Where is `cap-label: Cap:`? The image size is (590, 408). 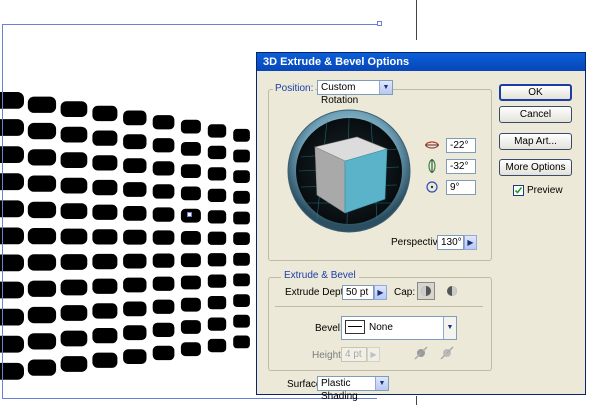 cap-label: Cap: is located at coordinates (405, 292).